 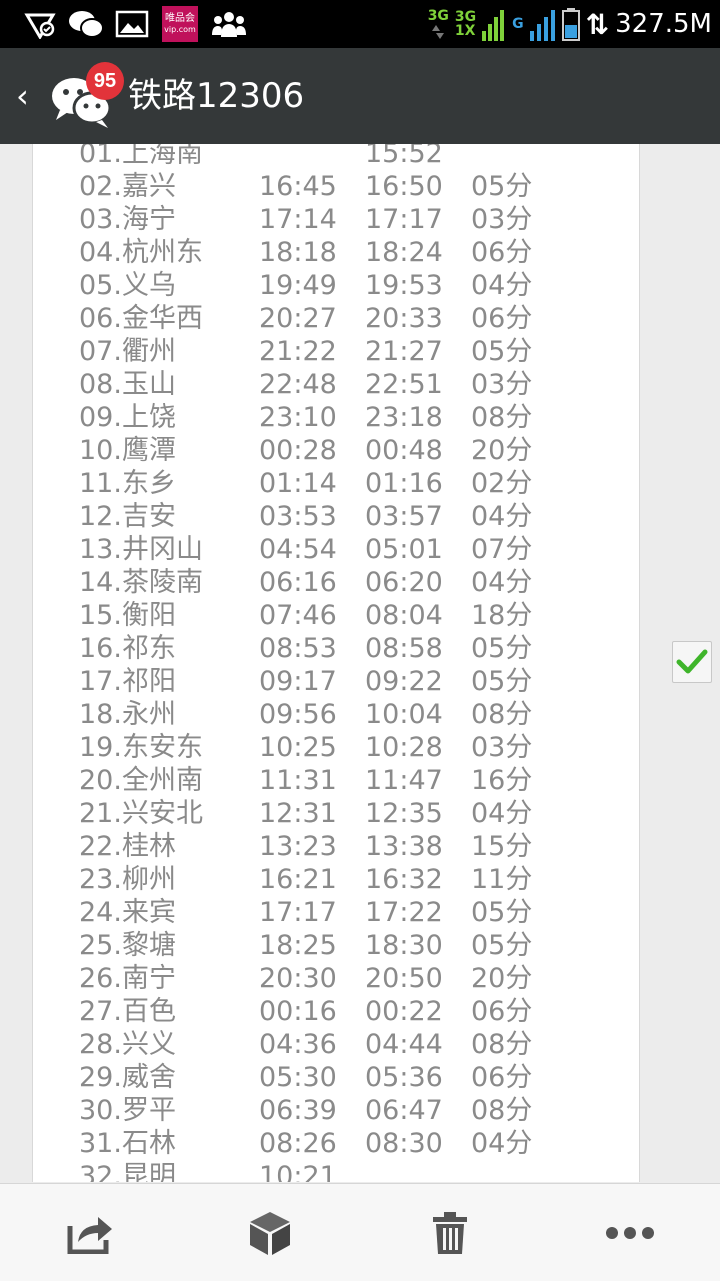 I want to click on departure-time: 00:22, so click(x=404, y=1011).